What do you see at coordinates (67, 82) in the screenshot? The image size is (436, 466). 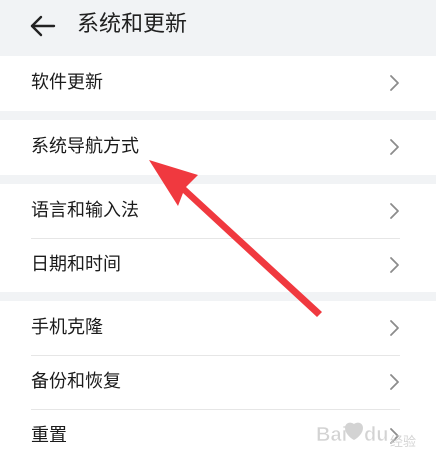 I see `list-item-label: 软件更新` at bounding box center [67, 82].